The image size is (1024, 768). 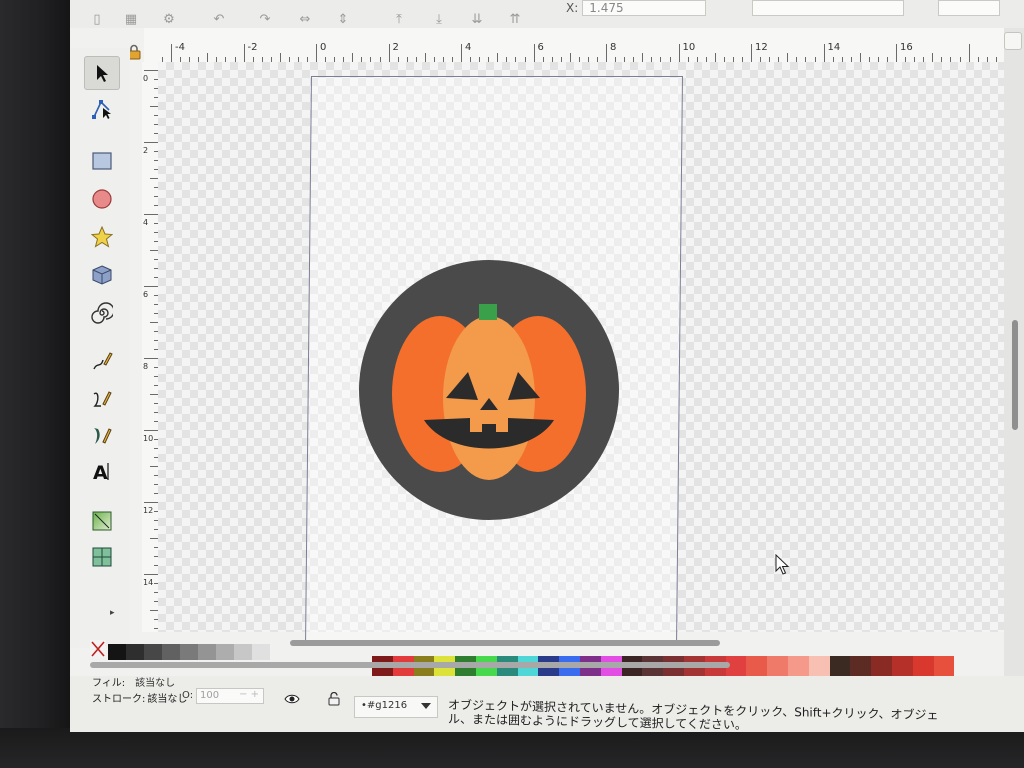 I want to click on text-icon: A, so click(x=101, y=472).